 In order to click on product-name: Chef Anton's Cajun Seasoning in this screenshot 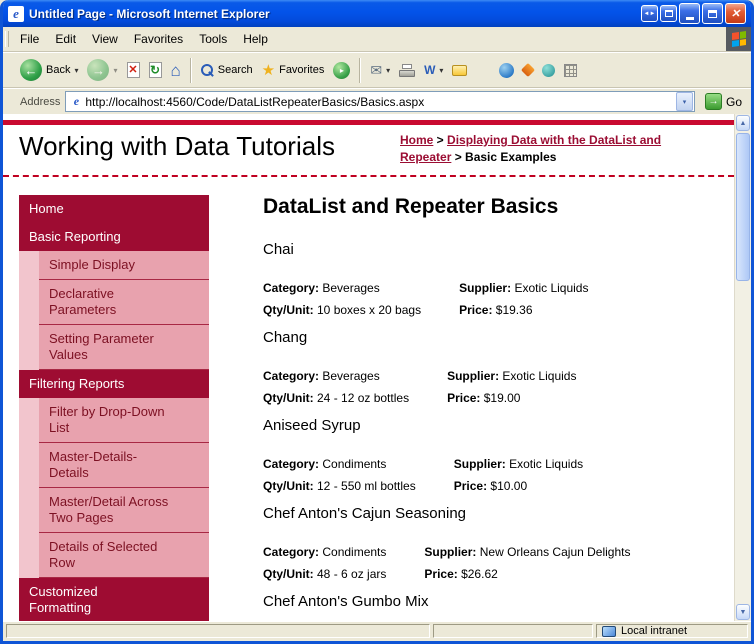, I will do `click(365, 513)`.